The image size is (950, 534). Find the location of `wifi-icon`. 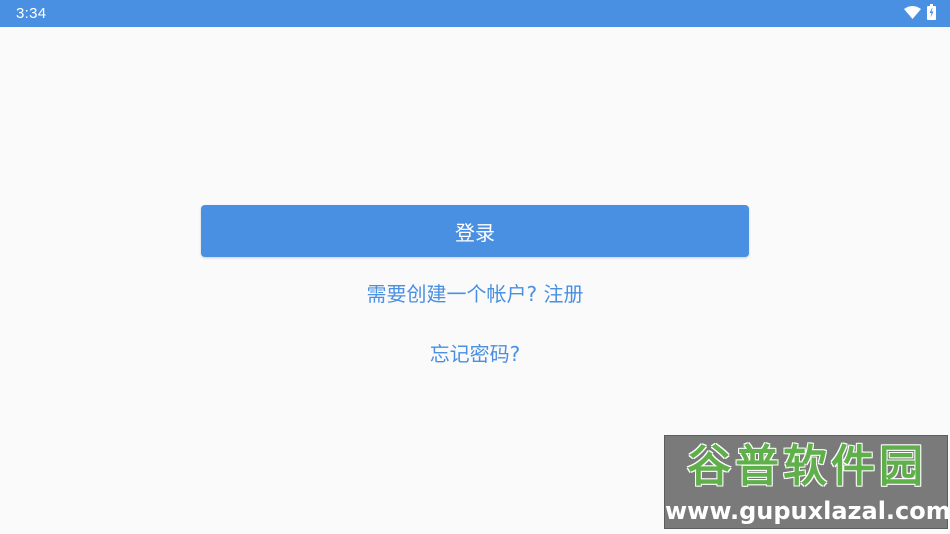

wifi-icon is located at coordinates (912, 13).